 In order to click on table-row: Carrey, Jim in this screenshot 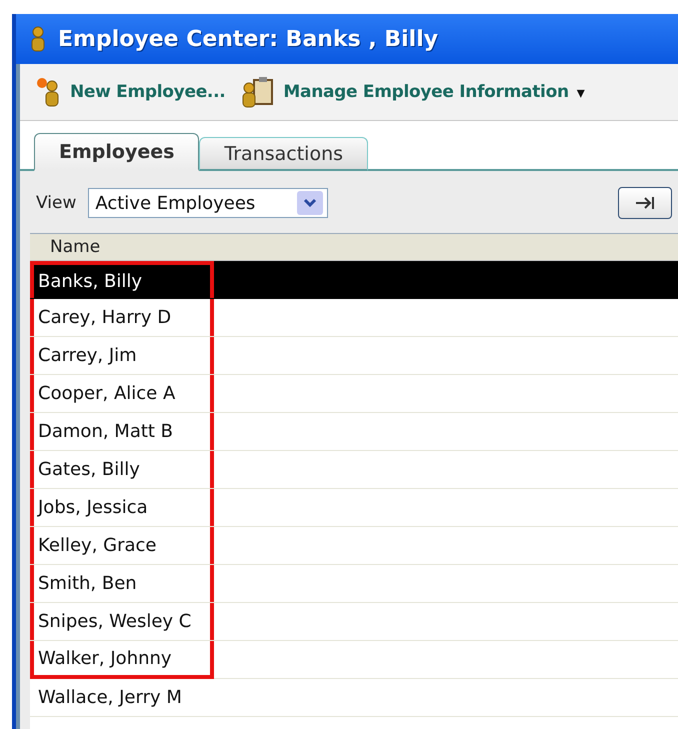, I will do `click(354, 356)`.